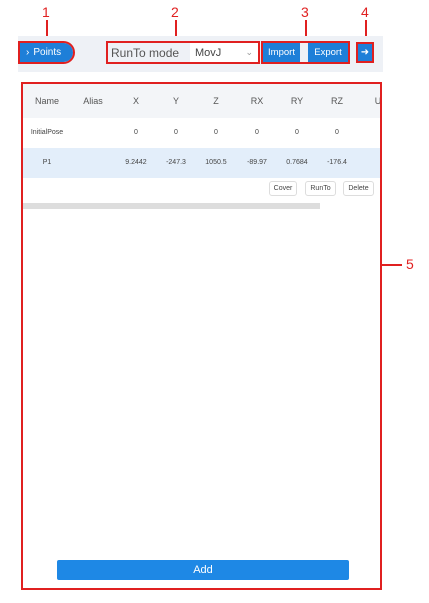 The image size is (429, 603). What do you see at coordinates (201, 101) in the screenshot?
I see `table-header: Name Alias X Y Z RX RY RZ U` at bounding box center [201, 101].